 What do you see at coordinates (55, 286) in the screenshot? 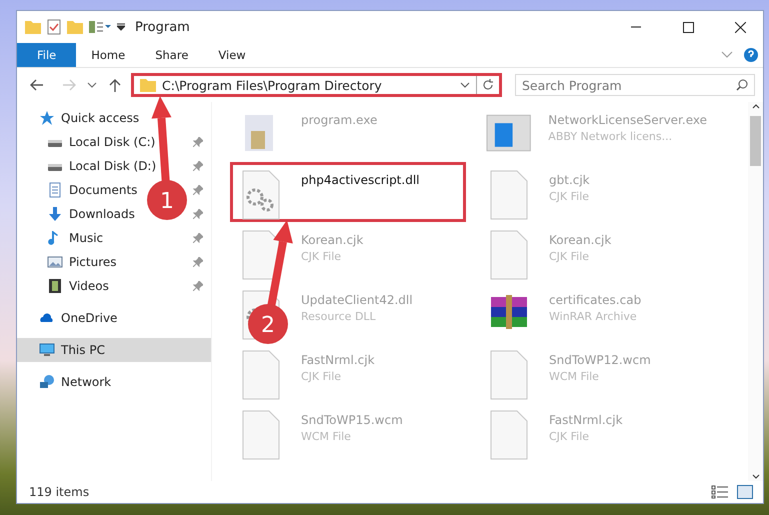
I see `film-icon` at bounding box center [55, 286].